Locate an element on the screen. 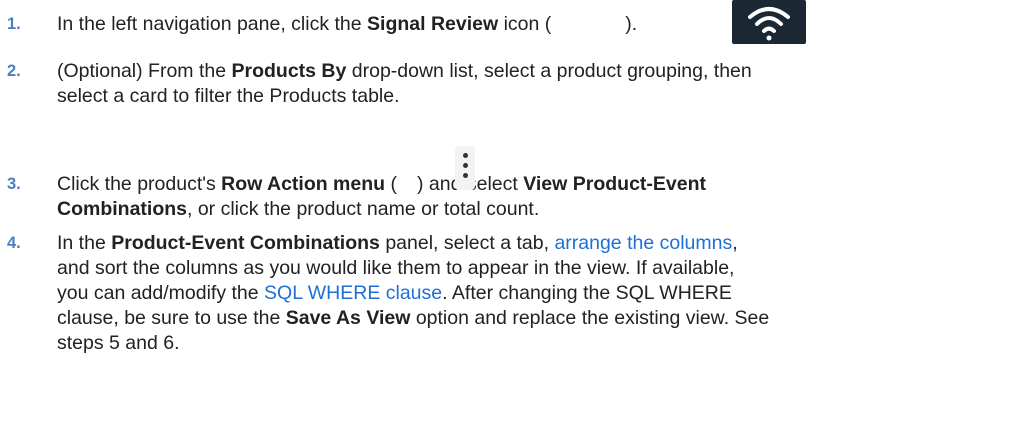  sql-where-clause-link: SQL WHERE clause is located at coordinates (353, 293).